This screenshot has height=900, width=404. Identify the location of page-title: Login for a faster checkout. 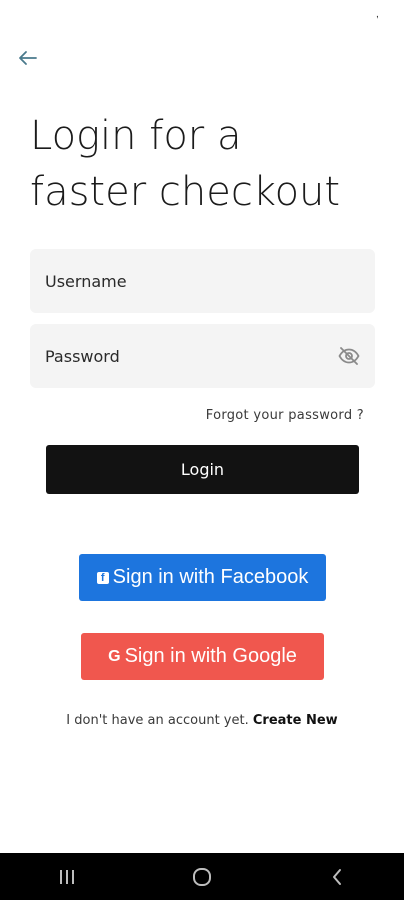
(210, 164).